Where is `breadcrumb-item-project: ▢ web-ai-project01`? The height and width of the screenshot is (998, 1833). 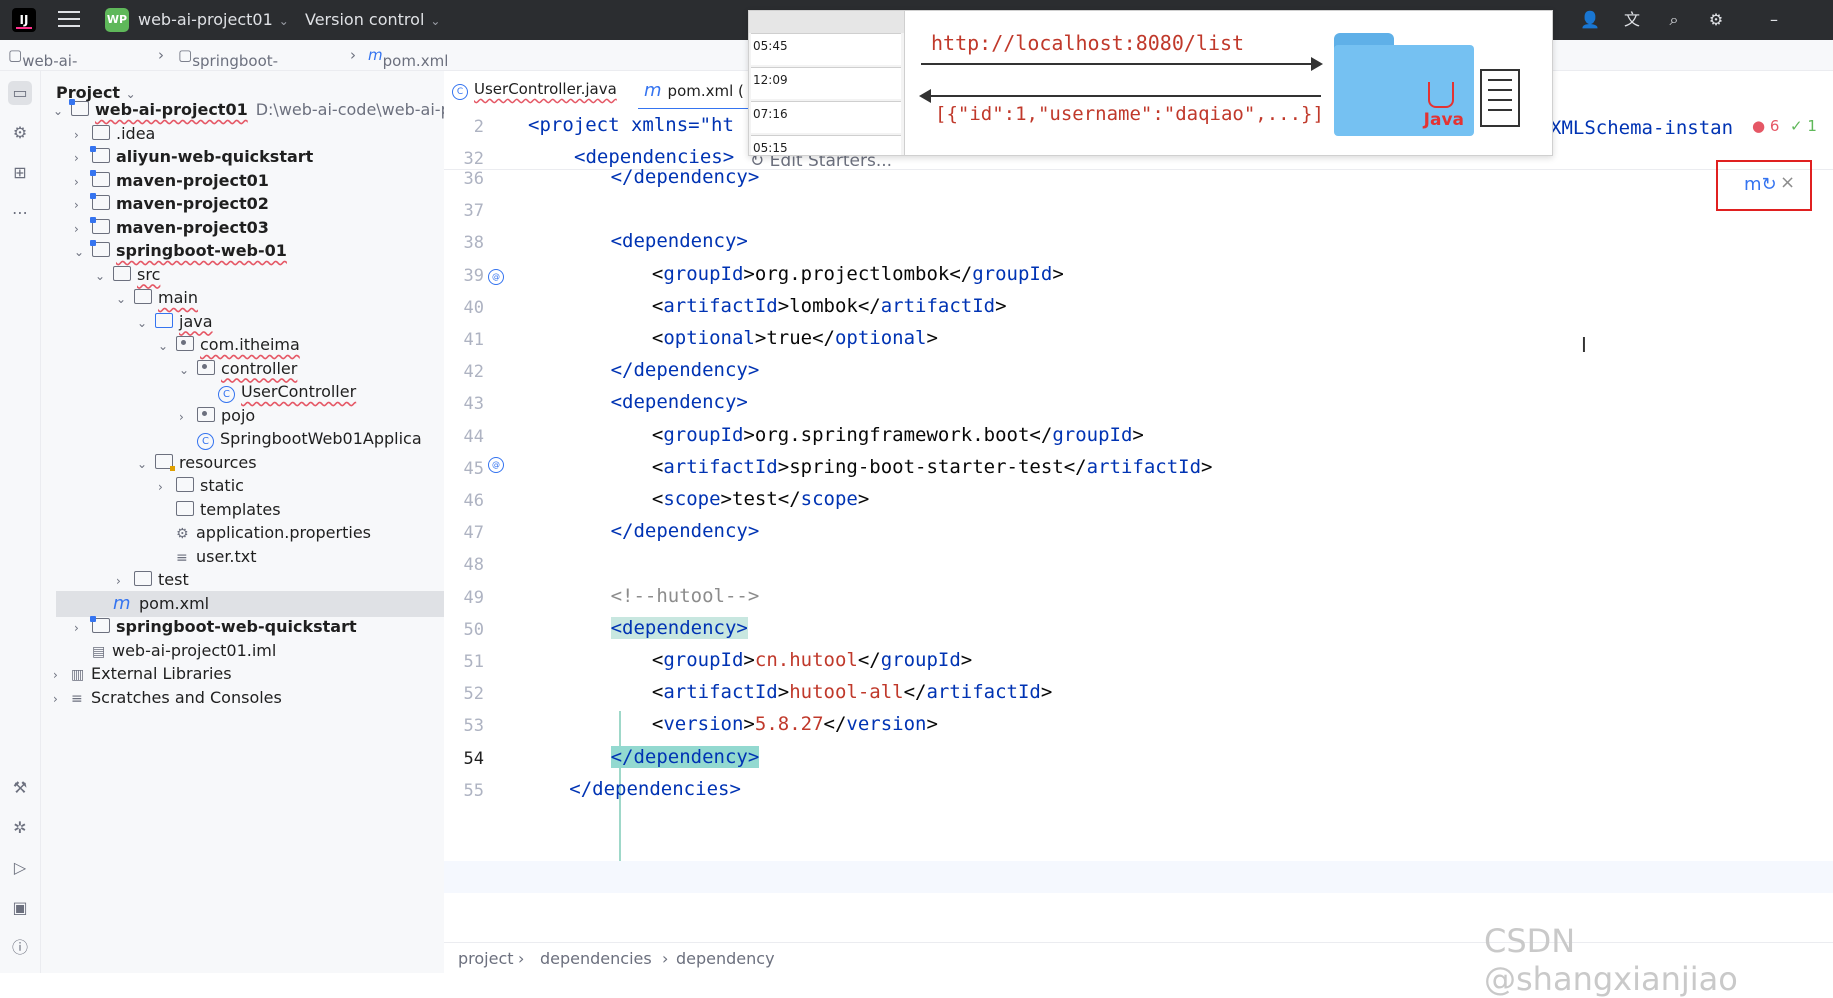
breadcrumb-item-project: ▢ web-ai-project01 is located at coordinates (50, 67).